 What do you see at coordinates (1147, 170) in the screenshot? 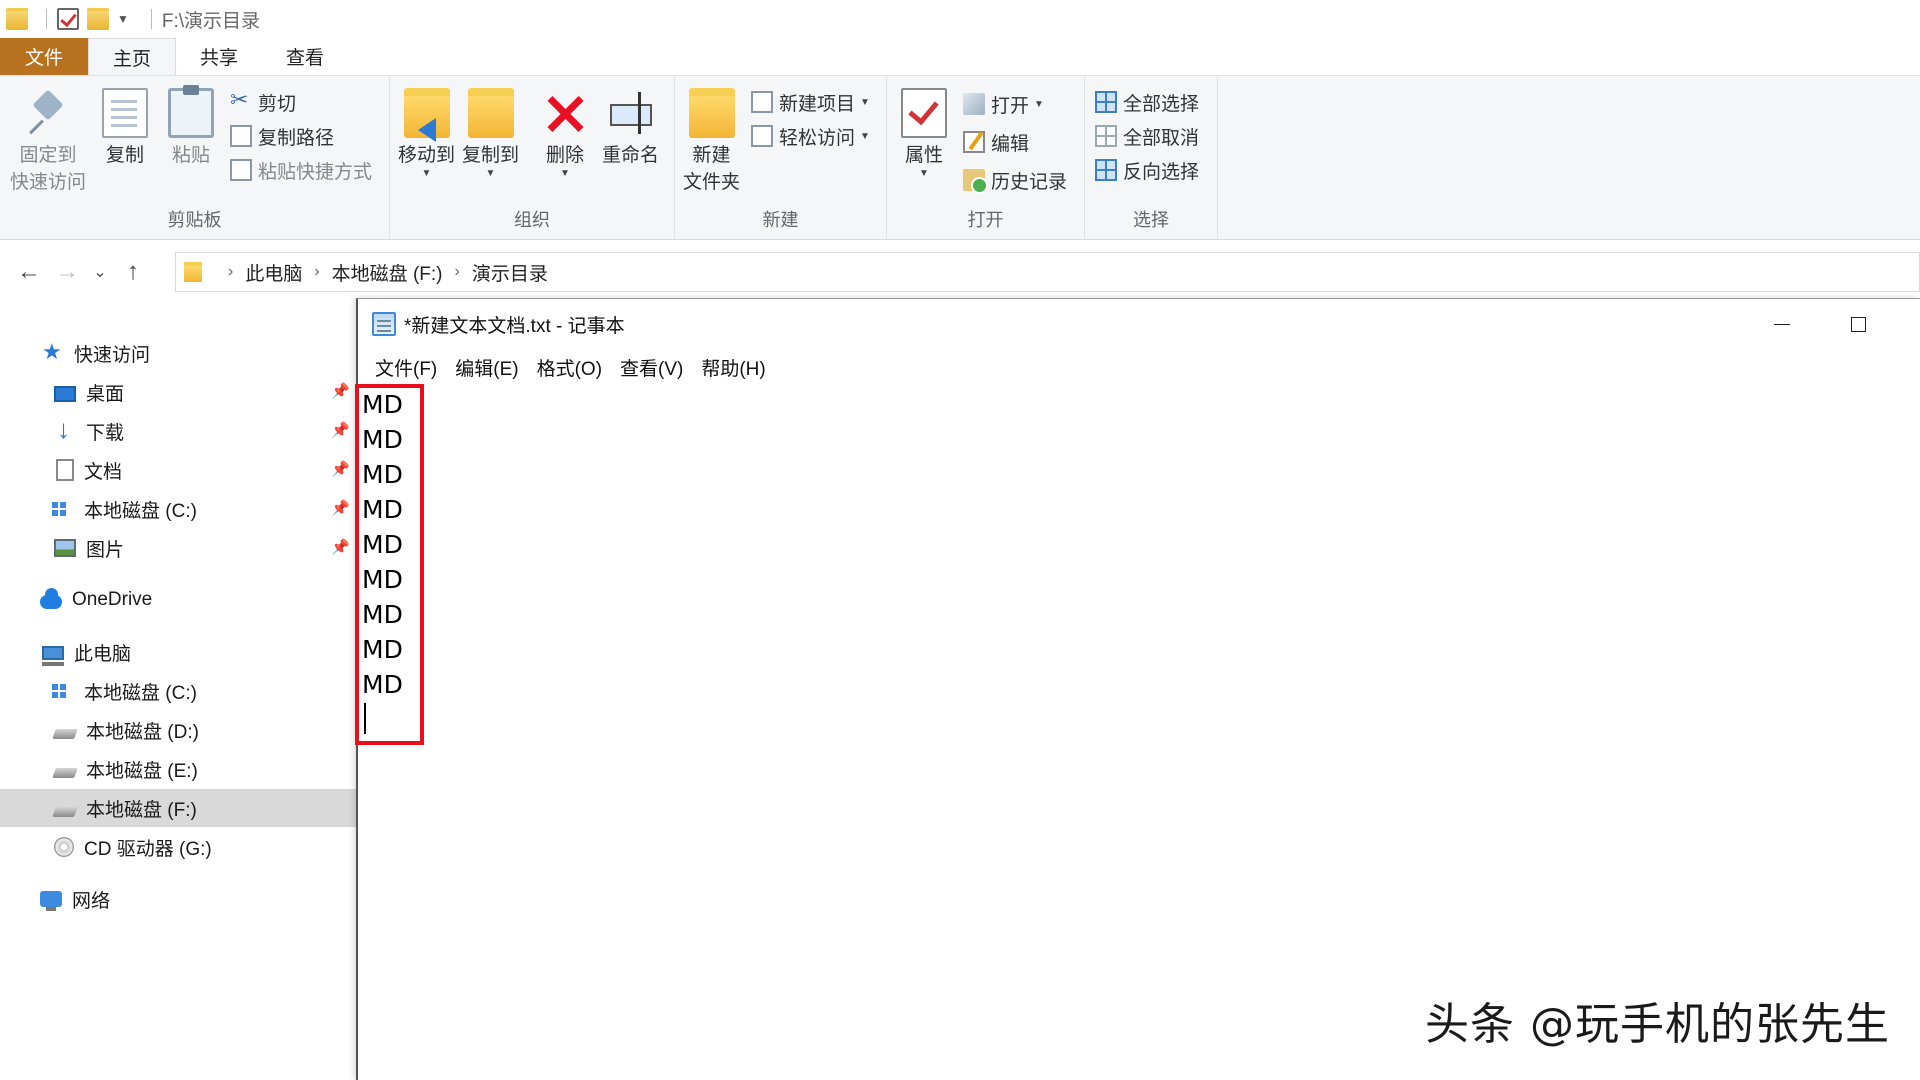
I see `invert-selection-button: 反向选择` at bounding box center [1147, 170].